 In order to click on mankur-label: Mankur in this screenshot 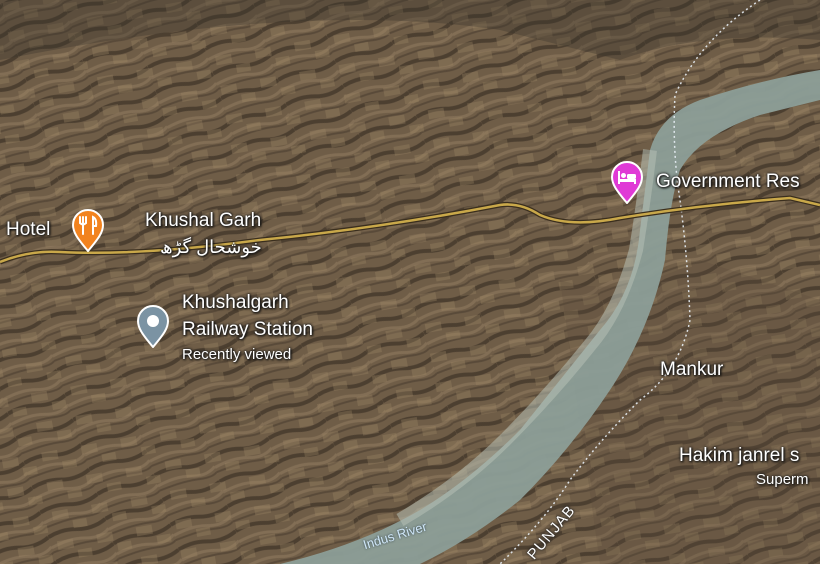, I will do `click(692, 369)`.